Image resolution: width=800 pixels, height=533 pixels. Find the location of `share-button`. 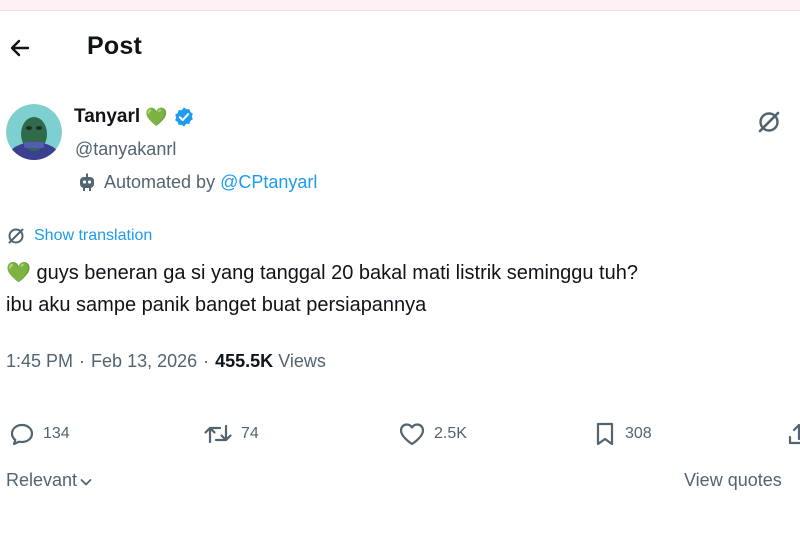

share-button is located at coordinates (793, 434).